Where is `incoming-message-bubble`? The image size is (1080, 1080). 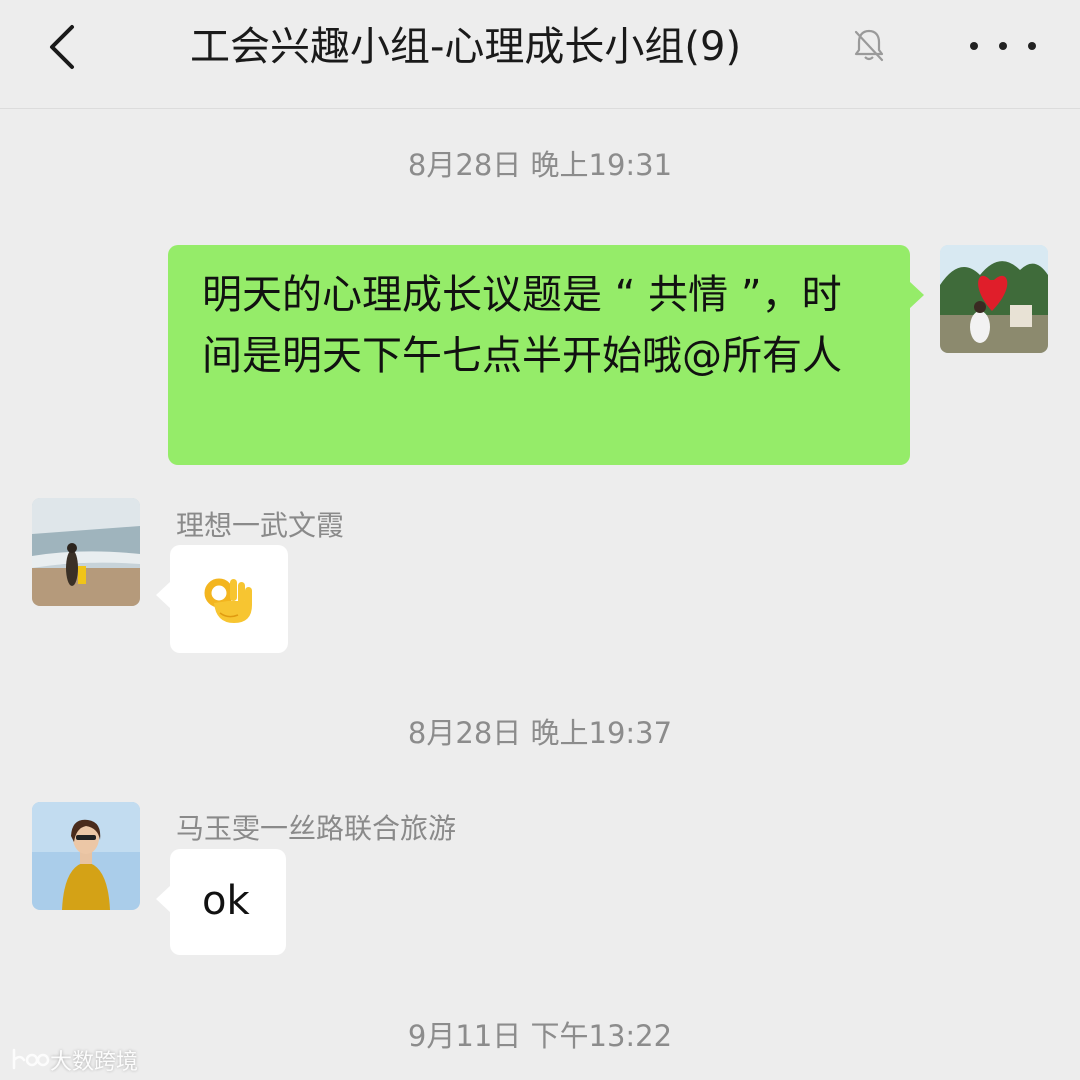
incoming-message-bubble is located at coordinates (222, 599).